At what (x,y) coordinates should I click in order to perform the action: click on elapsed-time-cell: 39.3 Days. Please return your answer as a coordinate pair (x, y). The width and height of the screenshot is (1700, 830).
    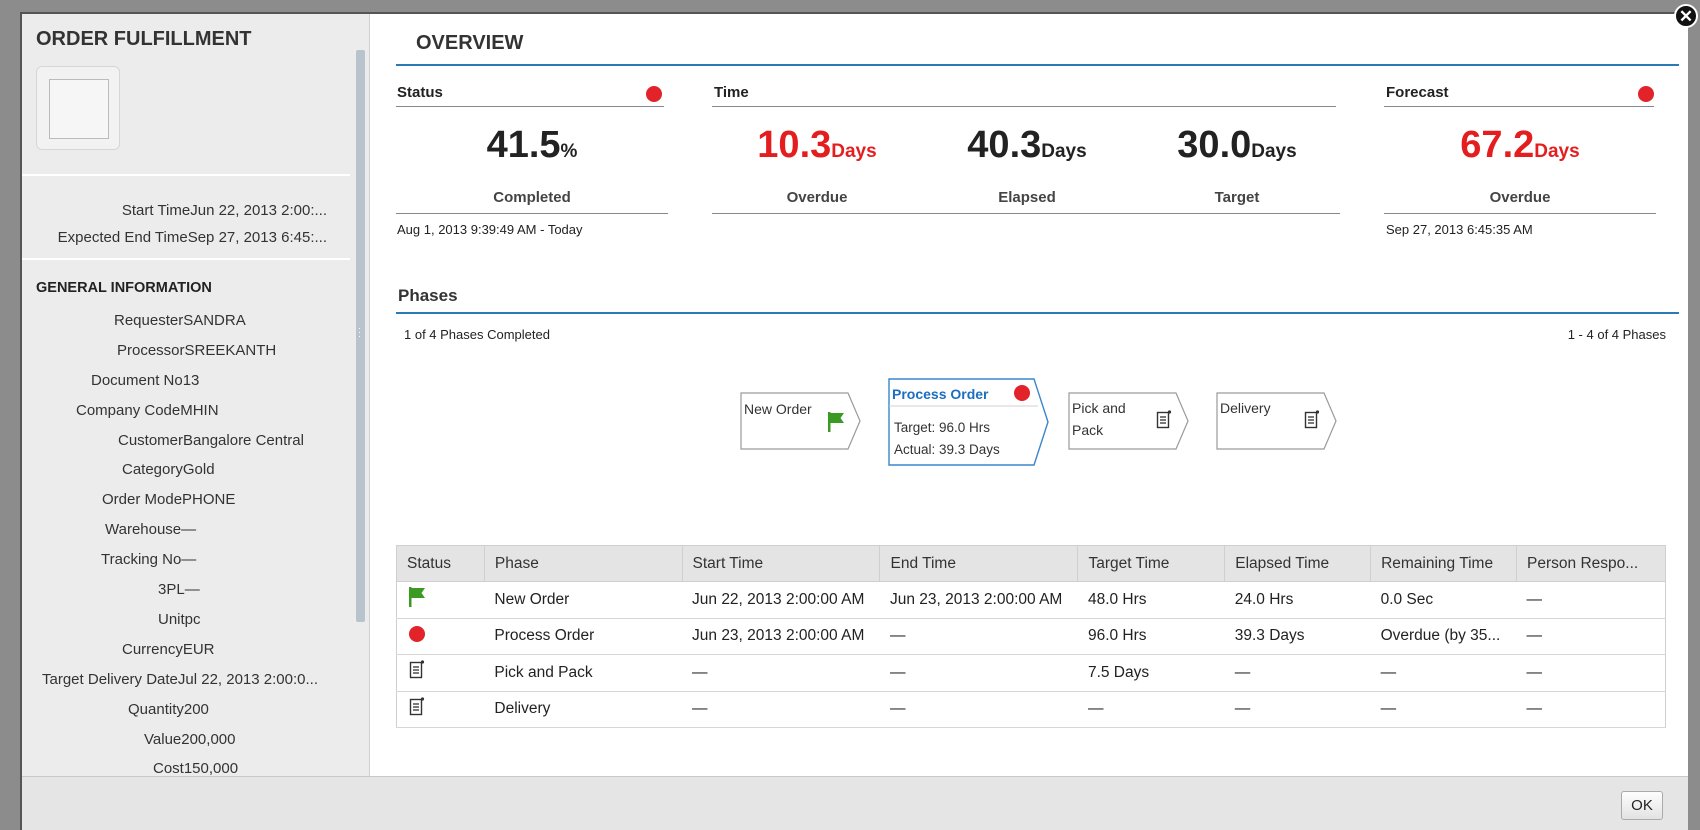
    Looking at the image, I should click on (1297, 636).